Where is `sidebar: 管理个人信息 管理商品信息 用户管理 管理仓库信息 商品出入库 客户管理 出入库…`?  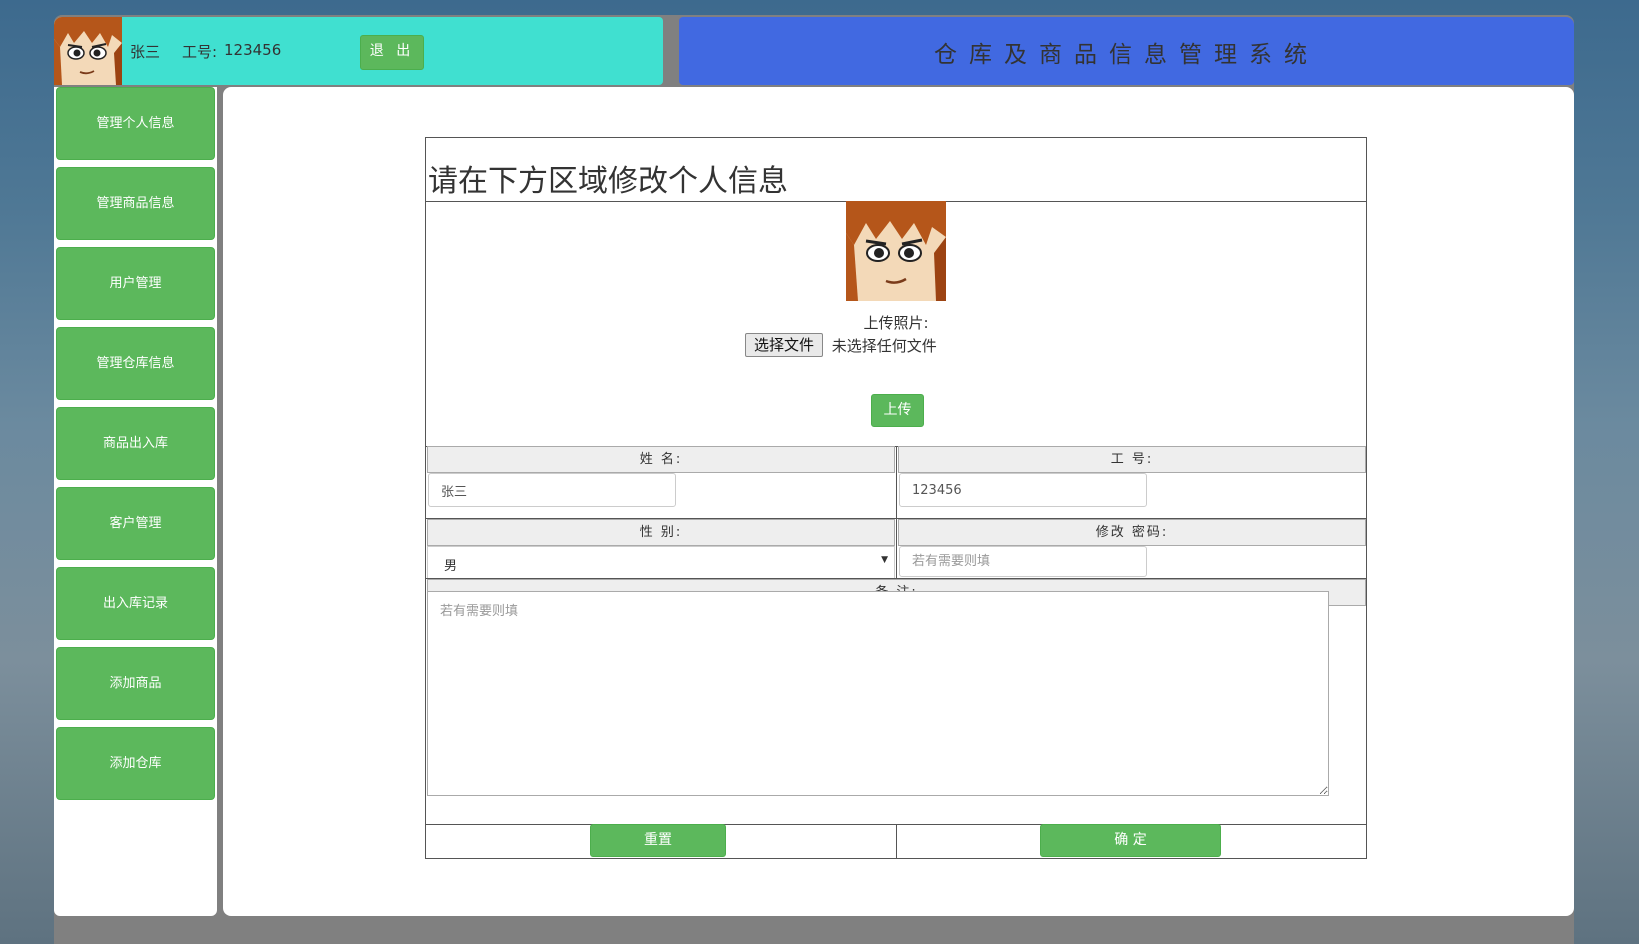 sidebar: 管理个人信息 管理商品信息 用户管理 管理仓库信息 商品出入库 客户管理 出入库… is located at coordinates (135, 501).